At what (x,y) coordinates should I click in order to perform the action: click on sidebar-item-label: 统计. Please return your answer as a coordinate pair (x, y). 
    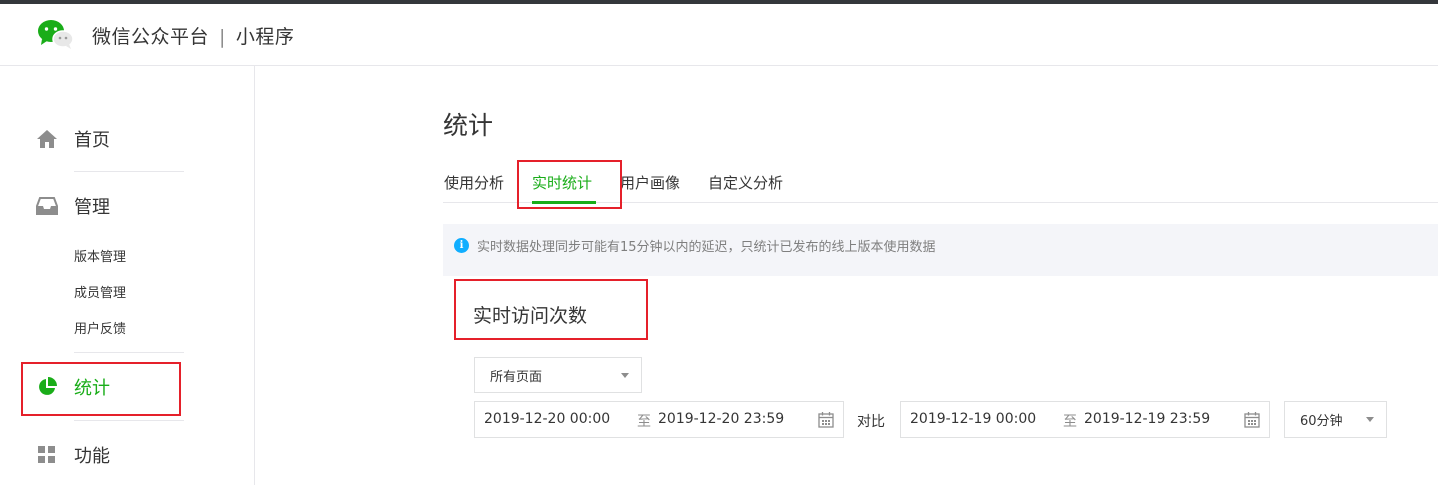
    Looking at the image, I should click on (92, 388).